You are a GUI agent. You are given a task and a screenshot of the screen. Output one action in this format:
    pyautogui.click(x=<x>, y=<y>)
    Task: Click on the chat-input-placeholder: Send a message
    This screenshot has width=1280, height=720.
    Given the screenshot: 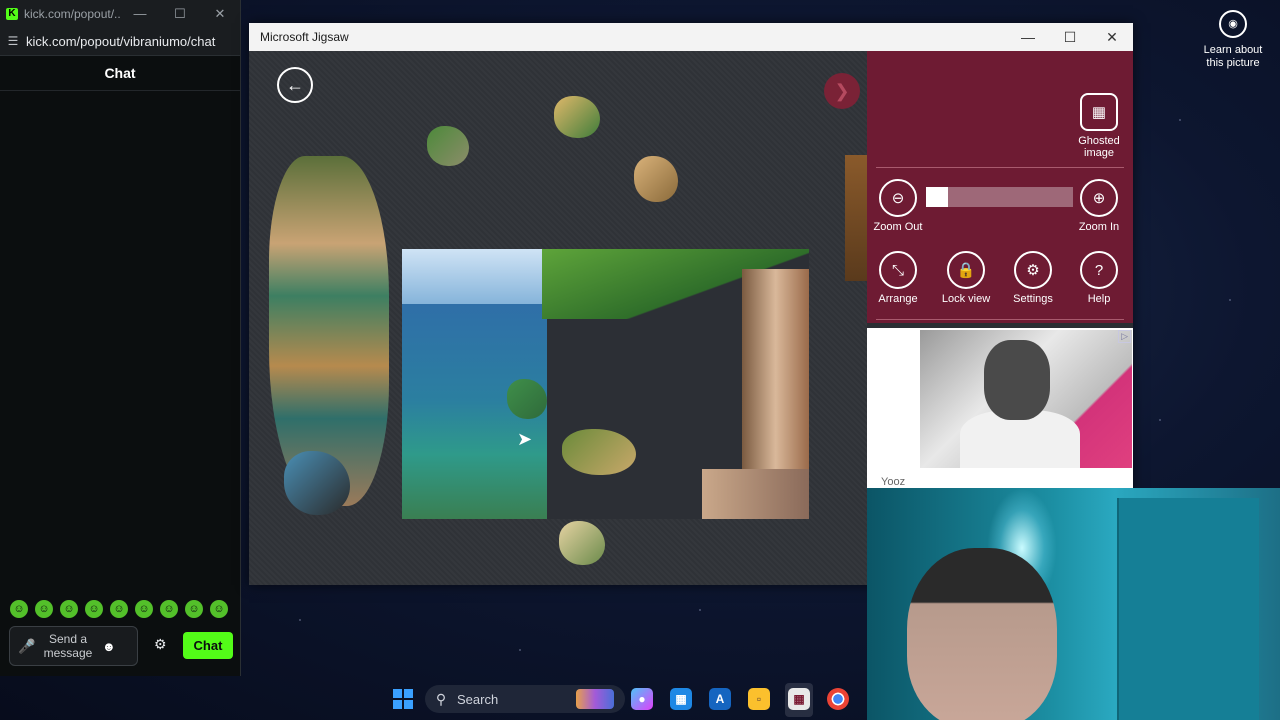 What is the action you would take?
    pyautogui.click(x=68, y=646)
    